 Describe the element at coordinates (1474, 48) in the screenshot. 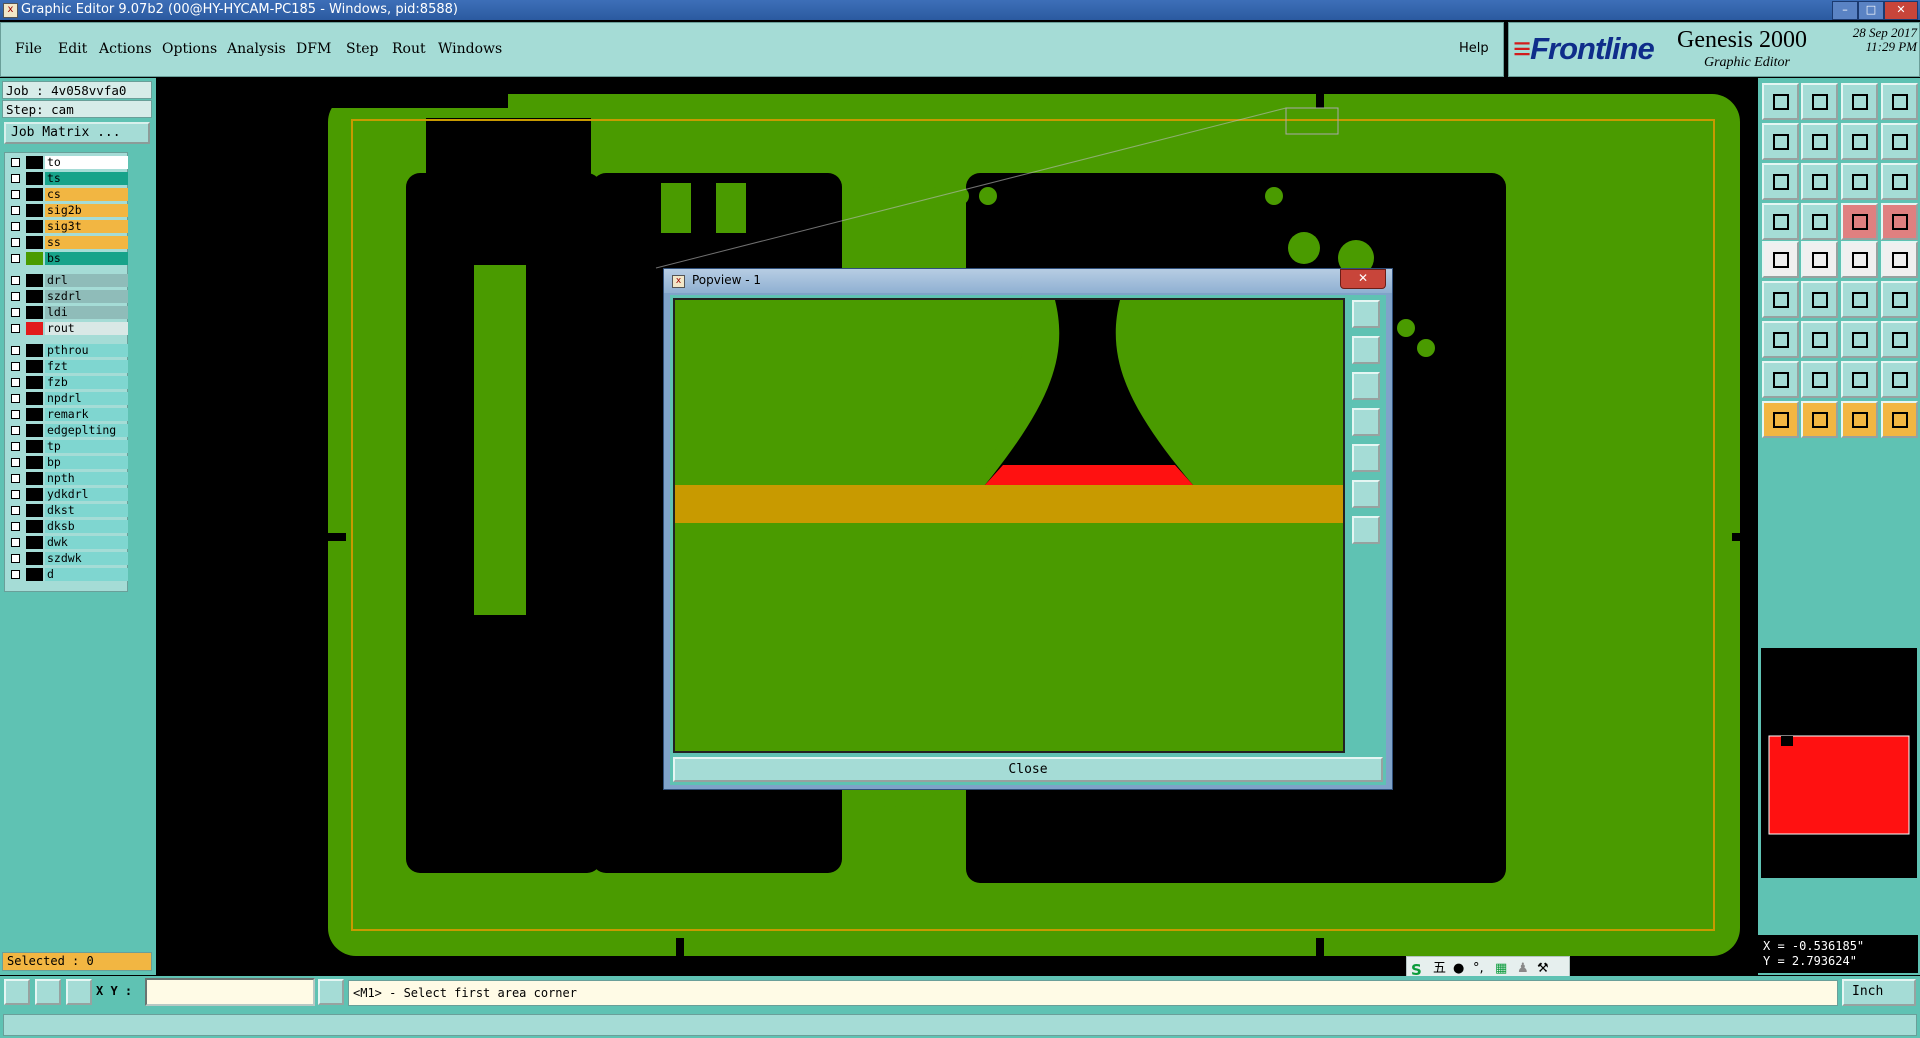

I see `menu-help: Help` at that location.